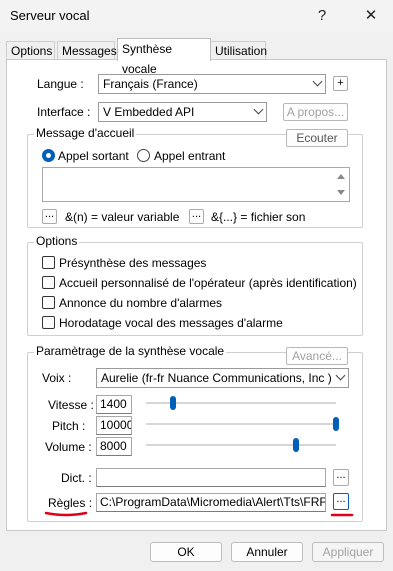 The height and width of the screenshot is (571, 393). Describe the element at coordinates (317, 138) in the screenshot. I see `ecouter-button: Ecouter` at that location.